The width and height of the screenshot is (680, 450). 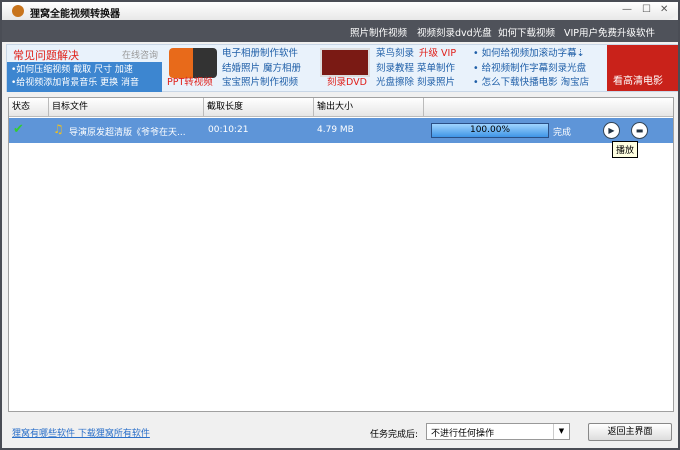 What do you see at coordinates (454, 32) in the screenshot?
I see `nav-dvd-burn: 视频刻录dvd光盘` at bounding box center [454, 32].